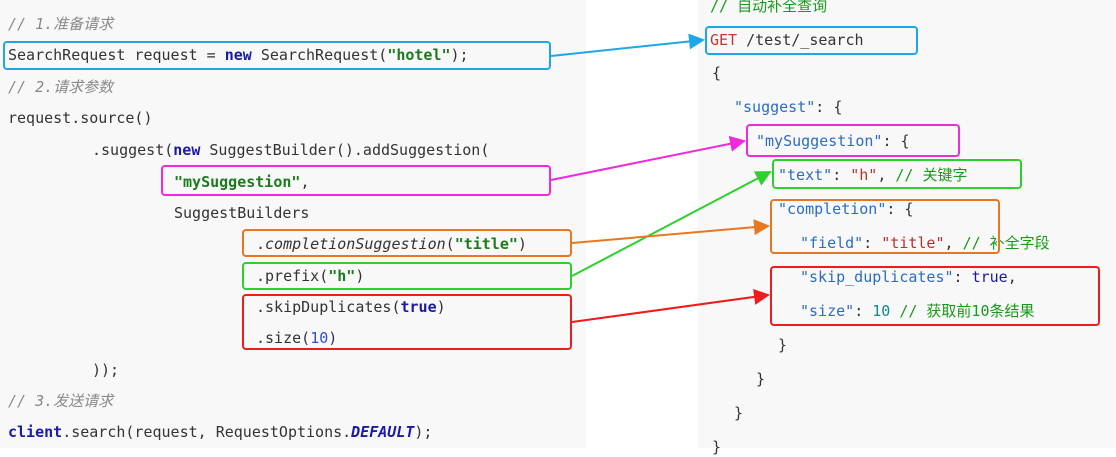 This screenshot has height=457, width=1116. I want to click on arrow-completion-to-completion, so click(670, 231).